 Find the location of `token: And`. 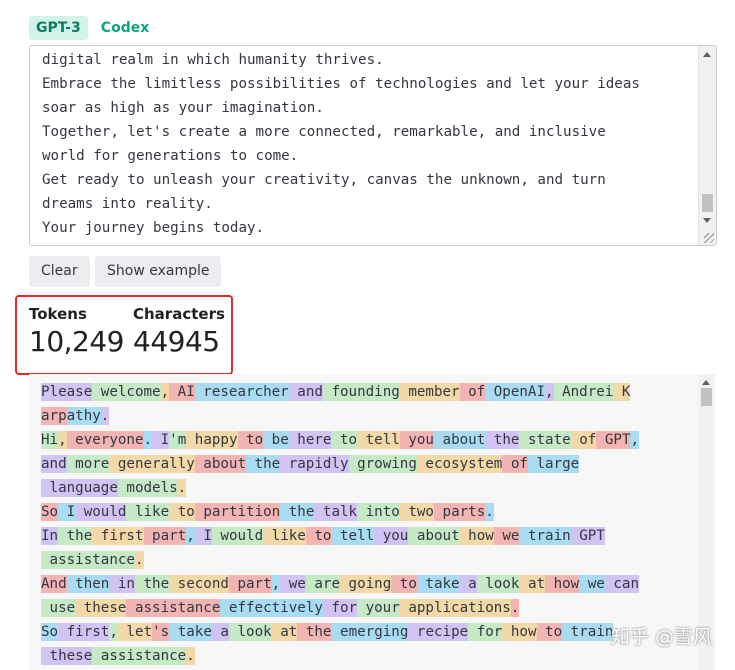

token: And is located at coordinates (54, 584).